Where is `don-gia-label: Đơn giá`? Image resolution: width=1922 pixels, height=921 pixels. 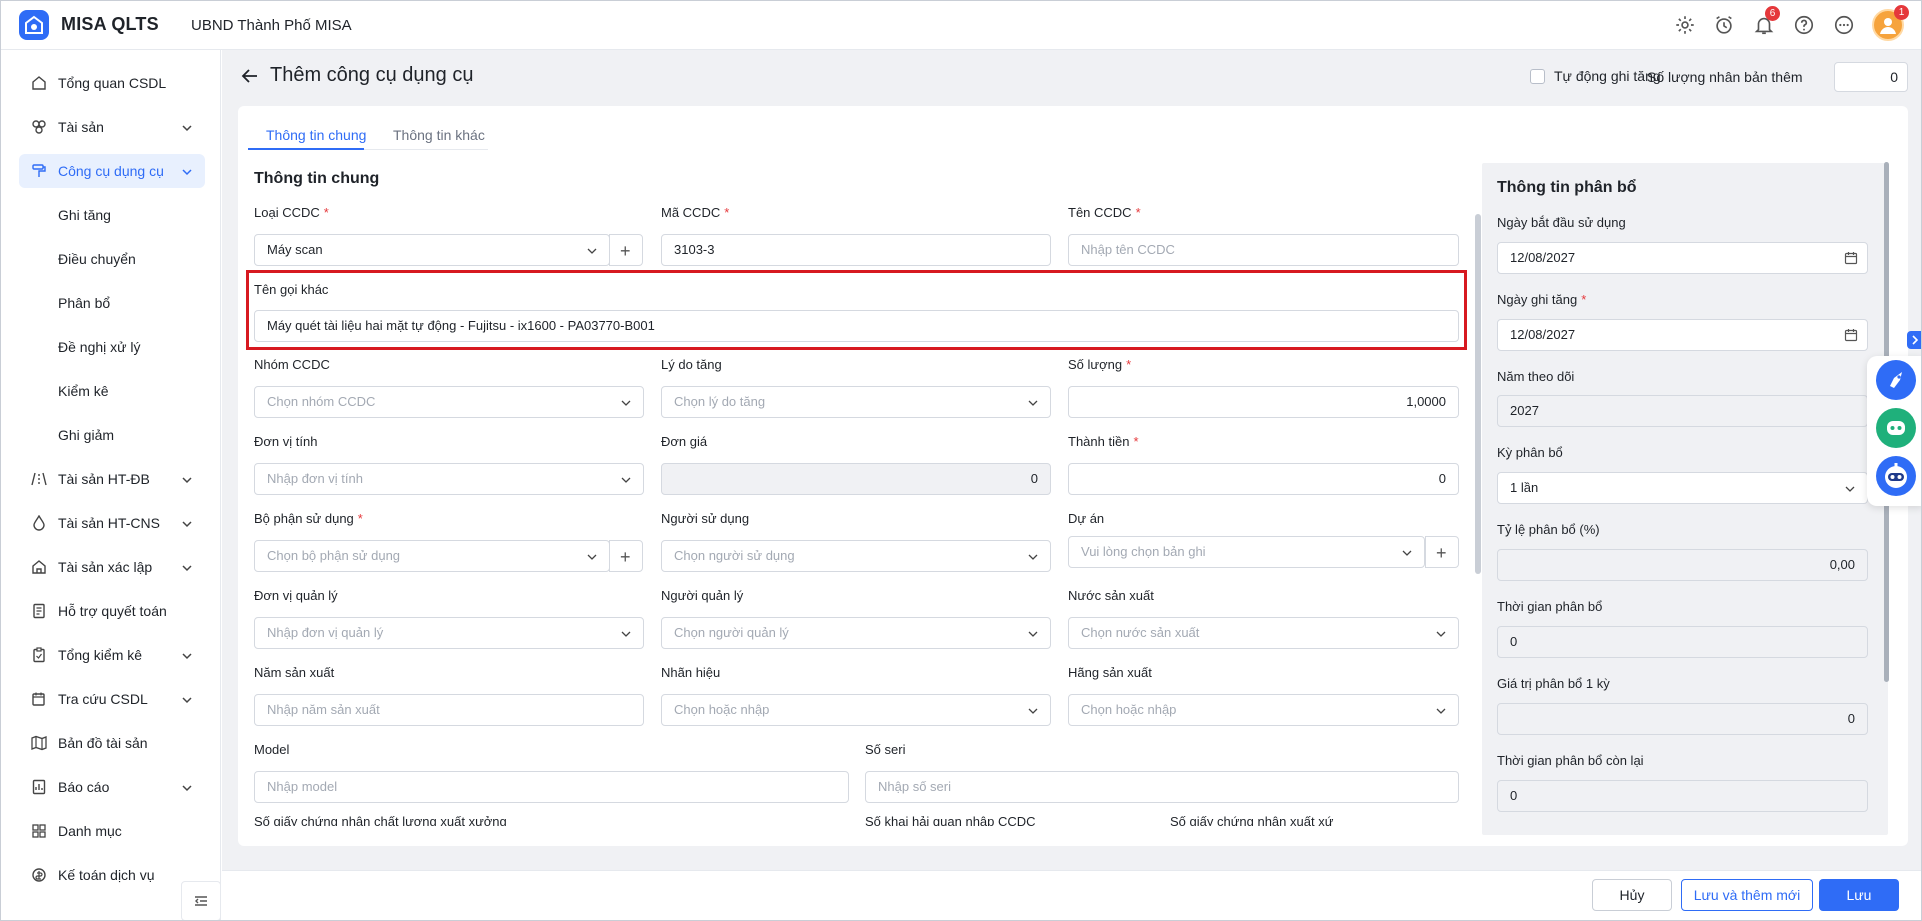
don-gia-label: Đơn giá is located at coordinates (684, 441).